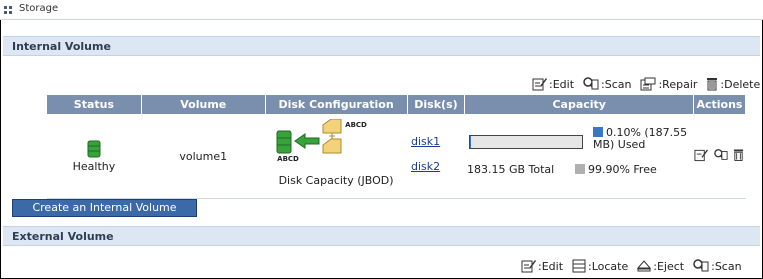 This screenshot has height=279, width=763. What do you see at coordinates (579, 266) in the screenshot?
I see `locate-icon` at bounding box center [579, 266].